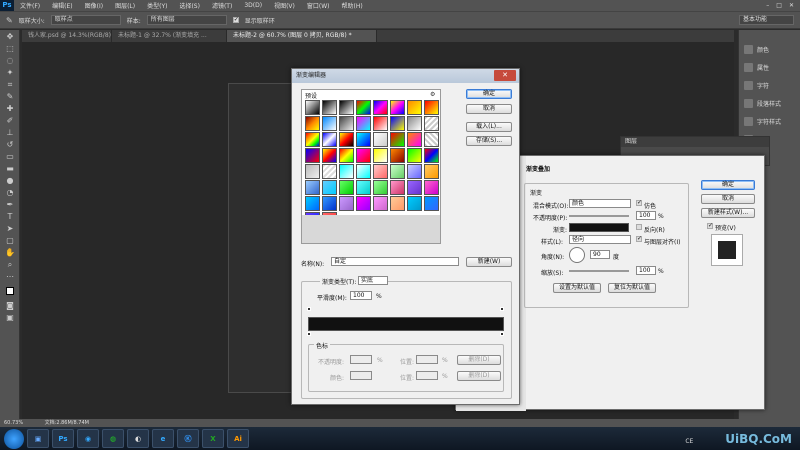 This screenshot has height=450, width=800. What do you see at coordinates (157, 5) in the screenshot?
I see `menu-type: 类型(Y)` at bounding box center [157, 5].